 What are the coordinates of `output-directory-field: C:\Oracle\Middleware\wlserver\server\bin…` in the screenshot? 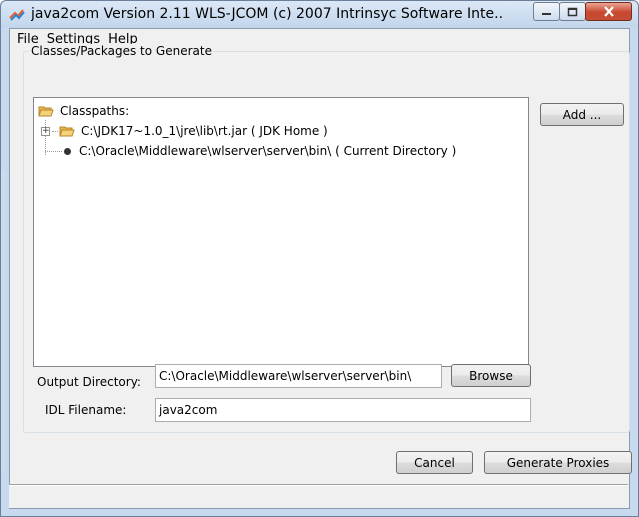 It's located at (298, 376).